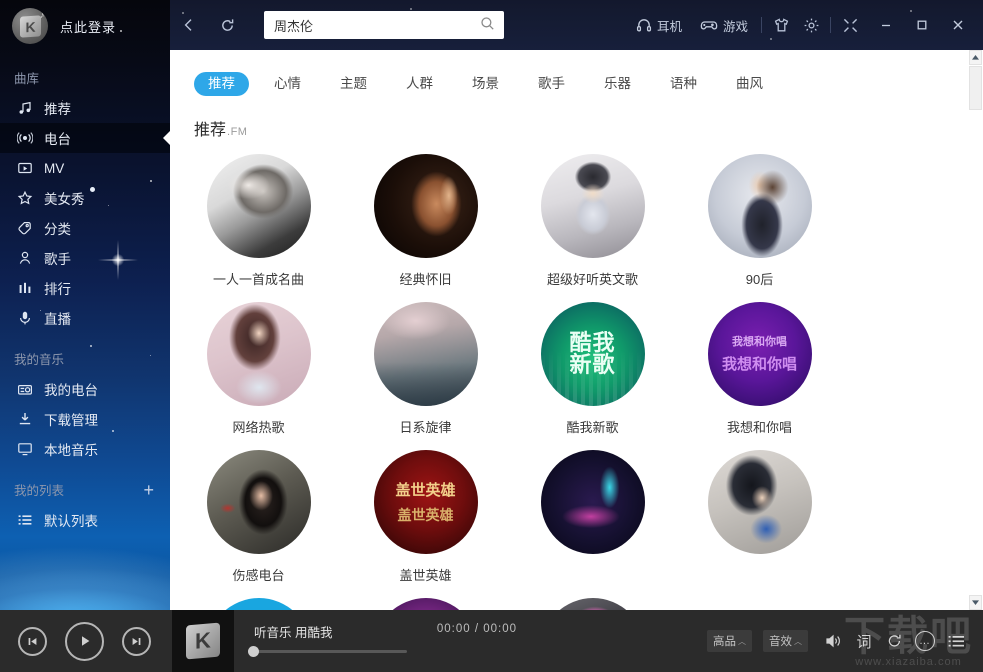 The height and width of the screenshot is (672, 983). I want to click on station-card: 盖世英雄 盖世英雄 盖世英雄, so click(425, 516).